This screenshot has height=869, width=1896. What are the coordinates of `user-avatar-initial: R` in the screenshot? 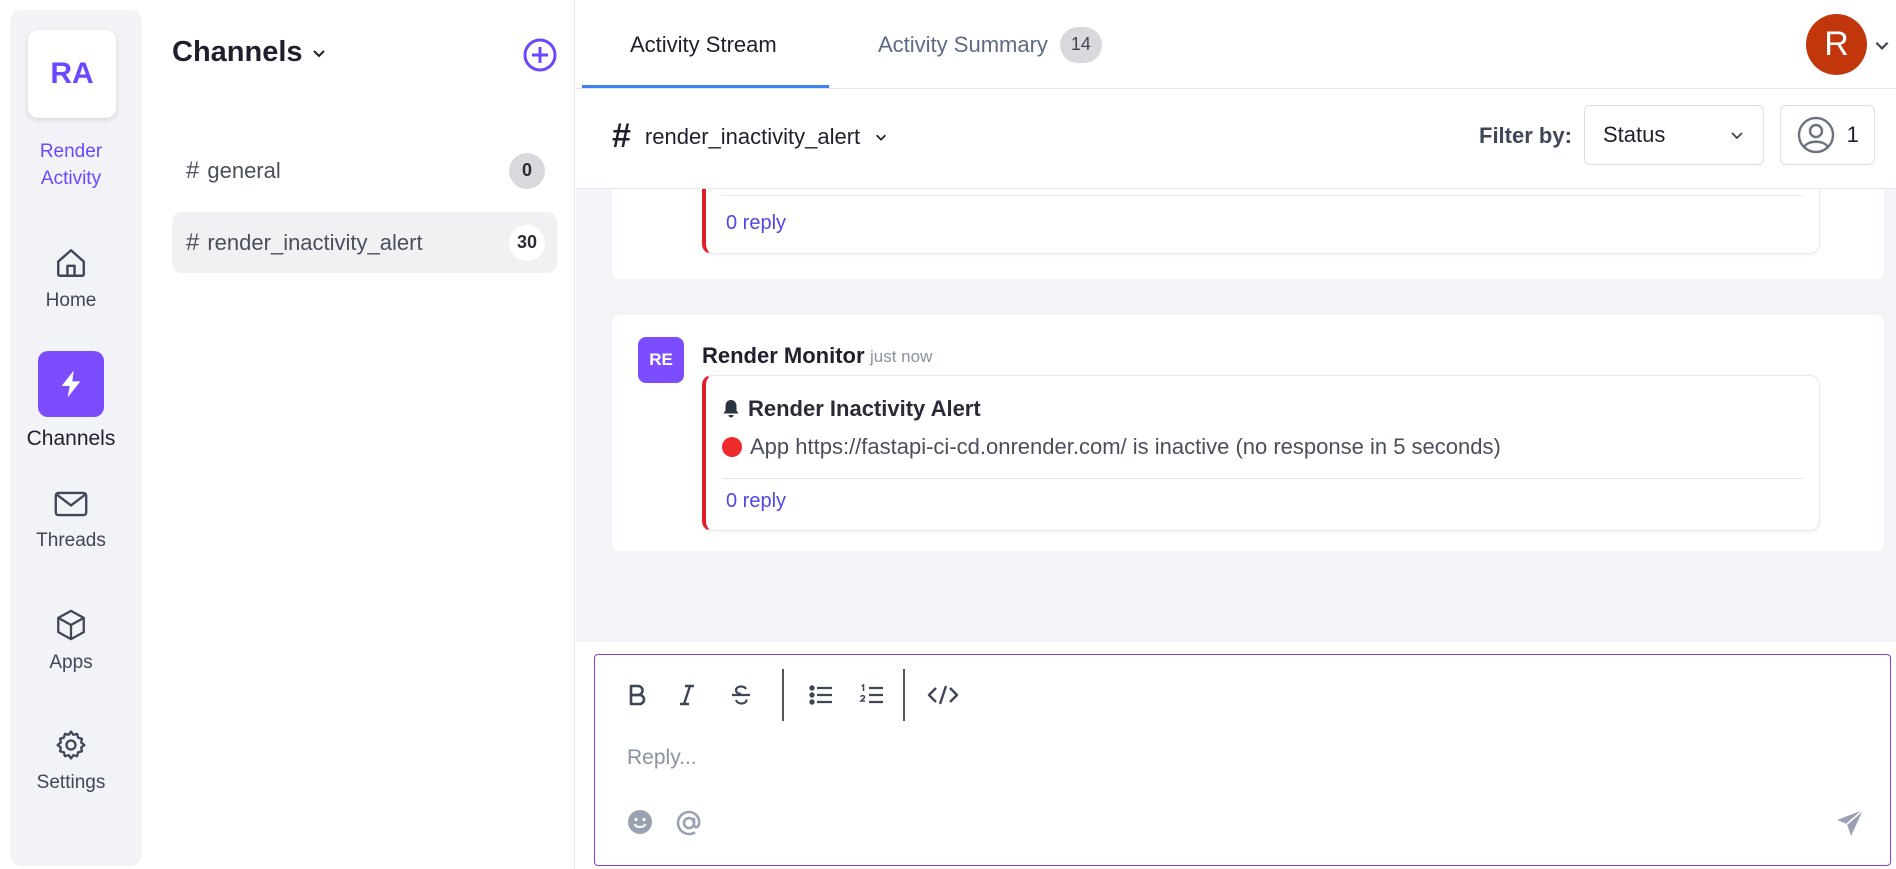 It's located at (1836, 44).